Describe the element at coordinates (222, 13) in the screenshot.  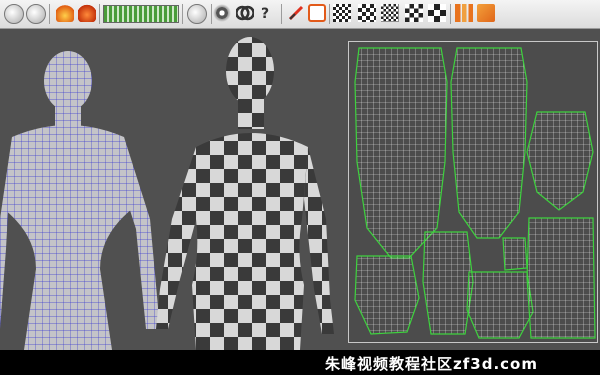
I see `camera-icon` at that location.